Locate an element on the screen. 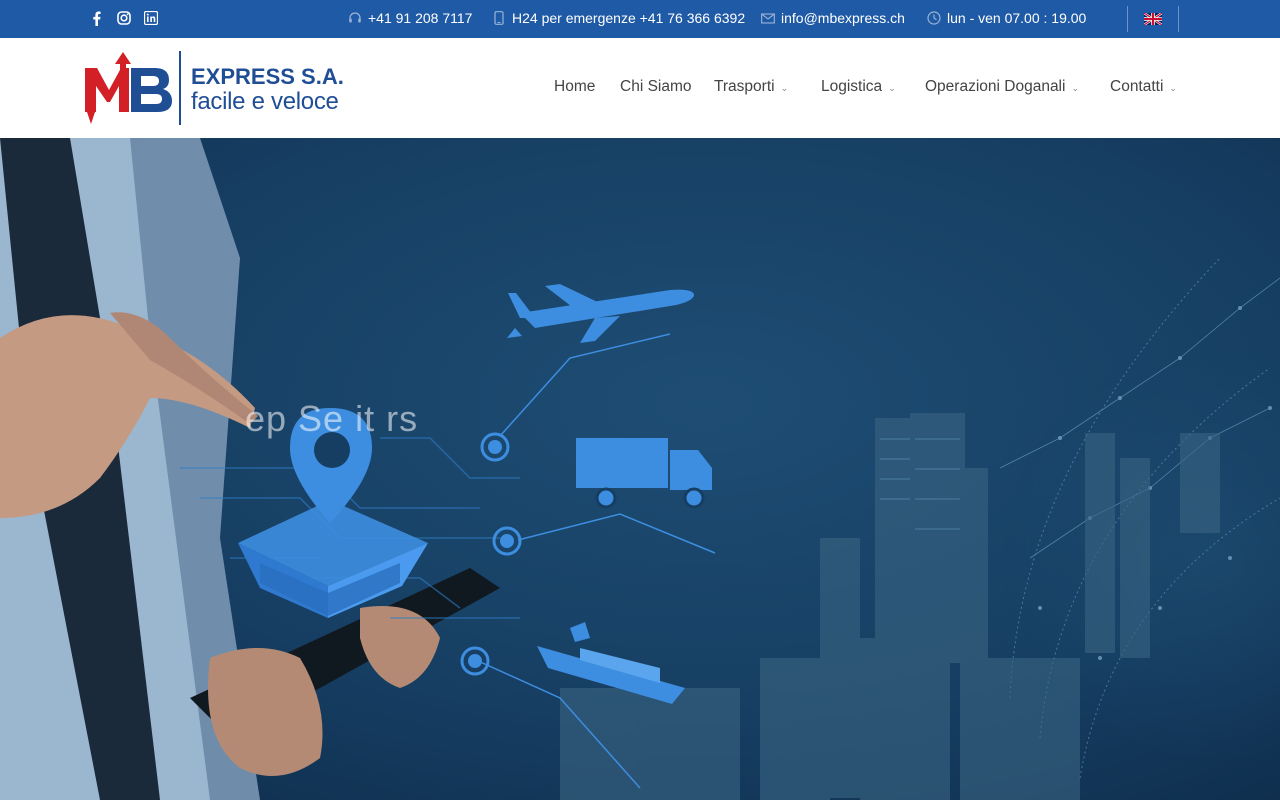 The height and width of the screenshot is (800, 1280). logo-divider is located at coordinates (180, 88).